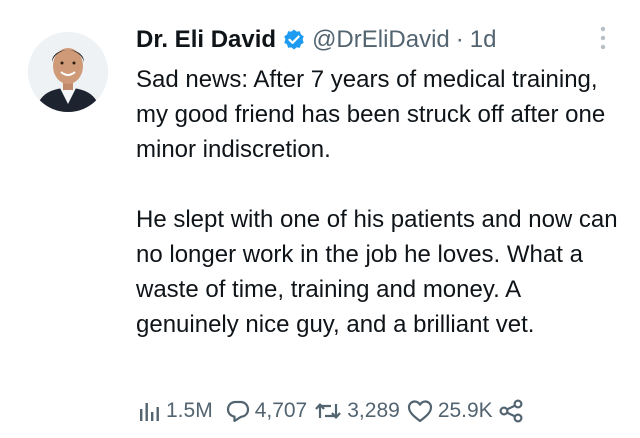 The height and width of the screenshot is (438, 640). I want to click on pin-icon, so click(99, 3).